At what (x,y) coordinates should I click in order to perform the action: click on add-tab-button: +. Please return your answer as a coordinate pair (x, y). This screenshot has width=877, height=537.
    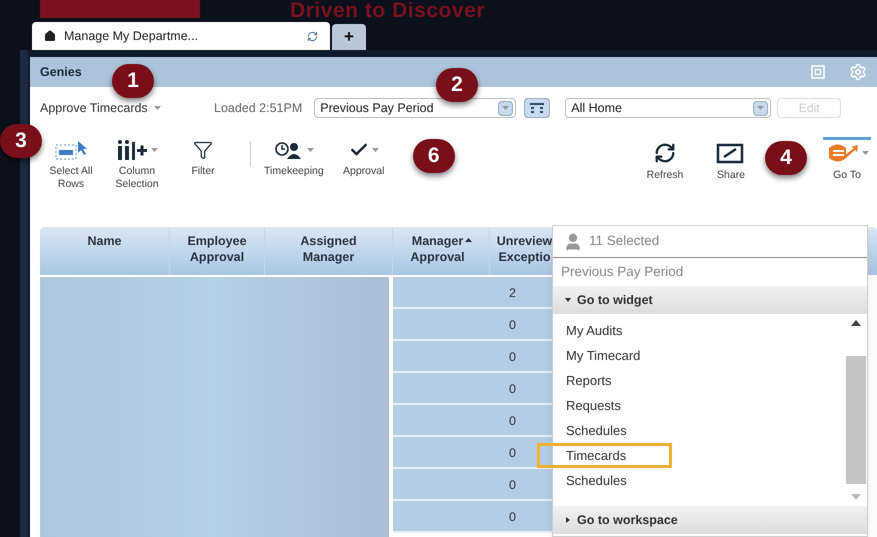
    Looking at the image, I should click on (349, 37).